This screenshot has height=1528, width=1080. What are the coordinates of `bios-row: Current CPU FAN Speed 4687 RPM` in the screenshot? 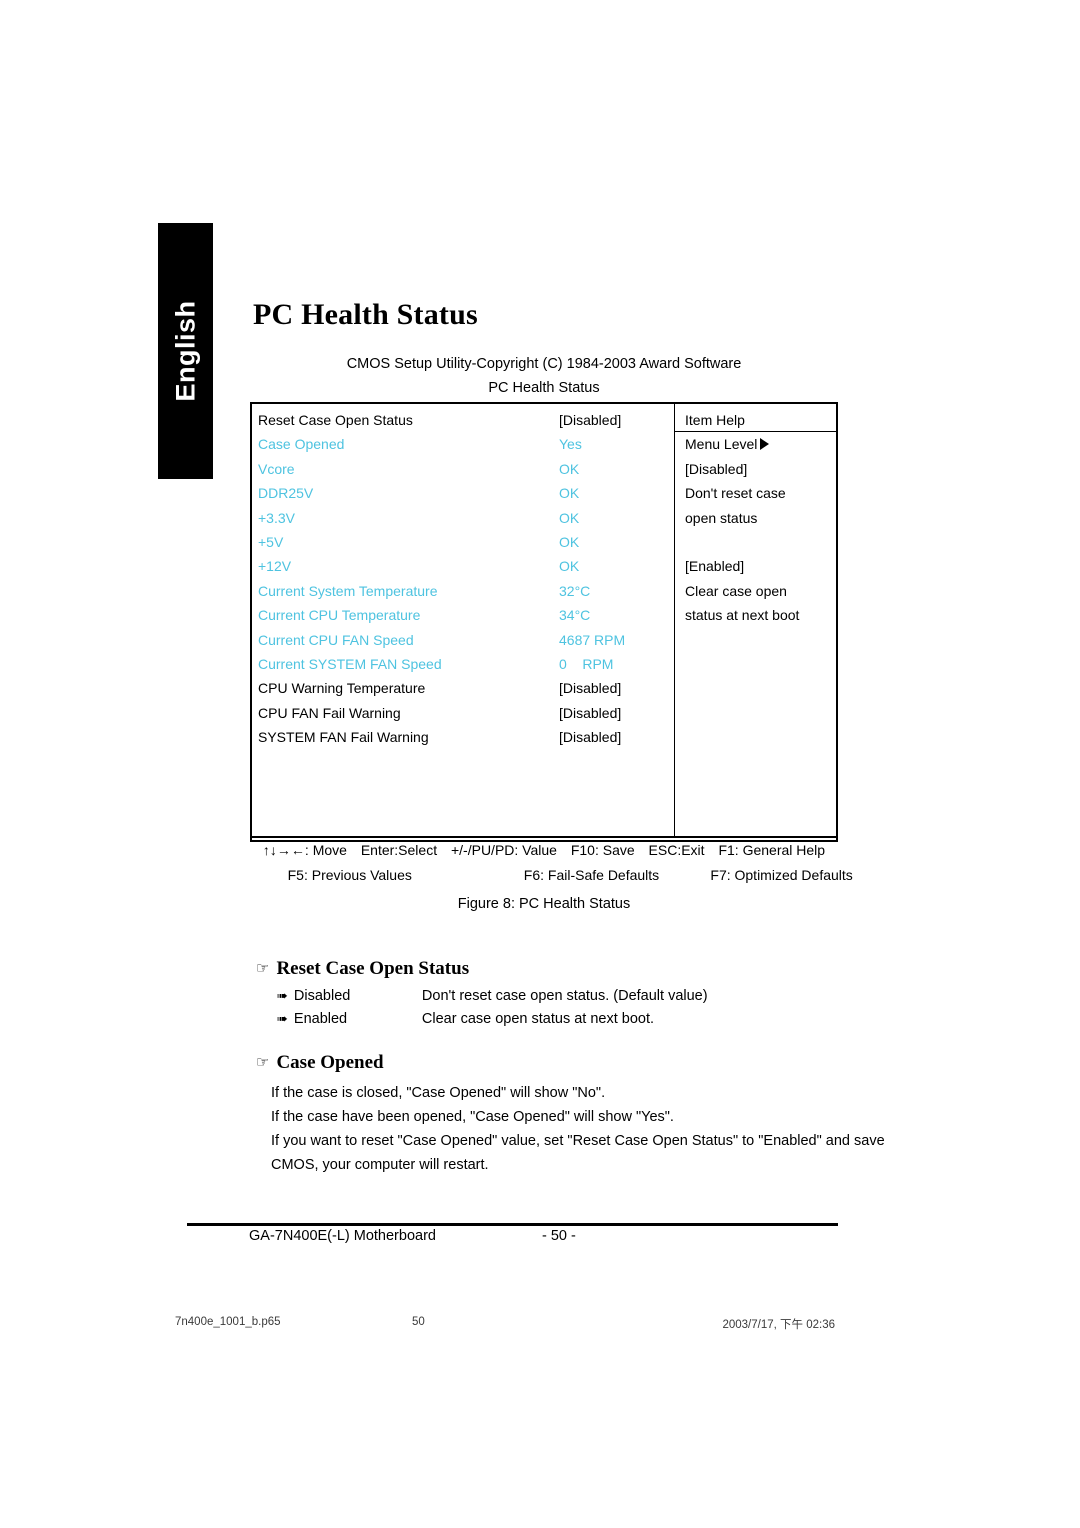 It's located at (463, 640).